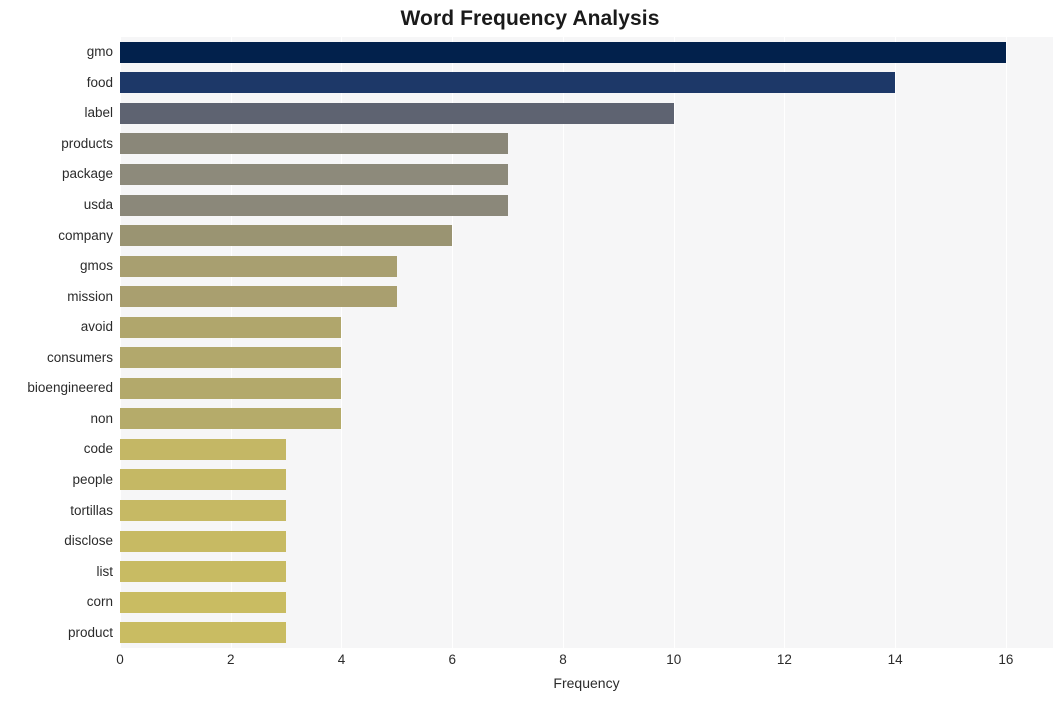 This screenshot has width=1060, height=701. I want to click on y-tick-label-tortillas: tortillas, so click(91, 510).